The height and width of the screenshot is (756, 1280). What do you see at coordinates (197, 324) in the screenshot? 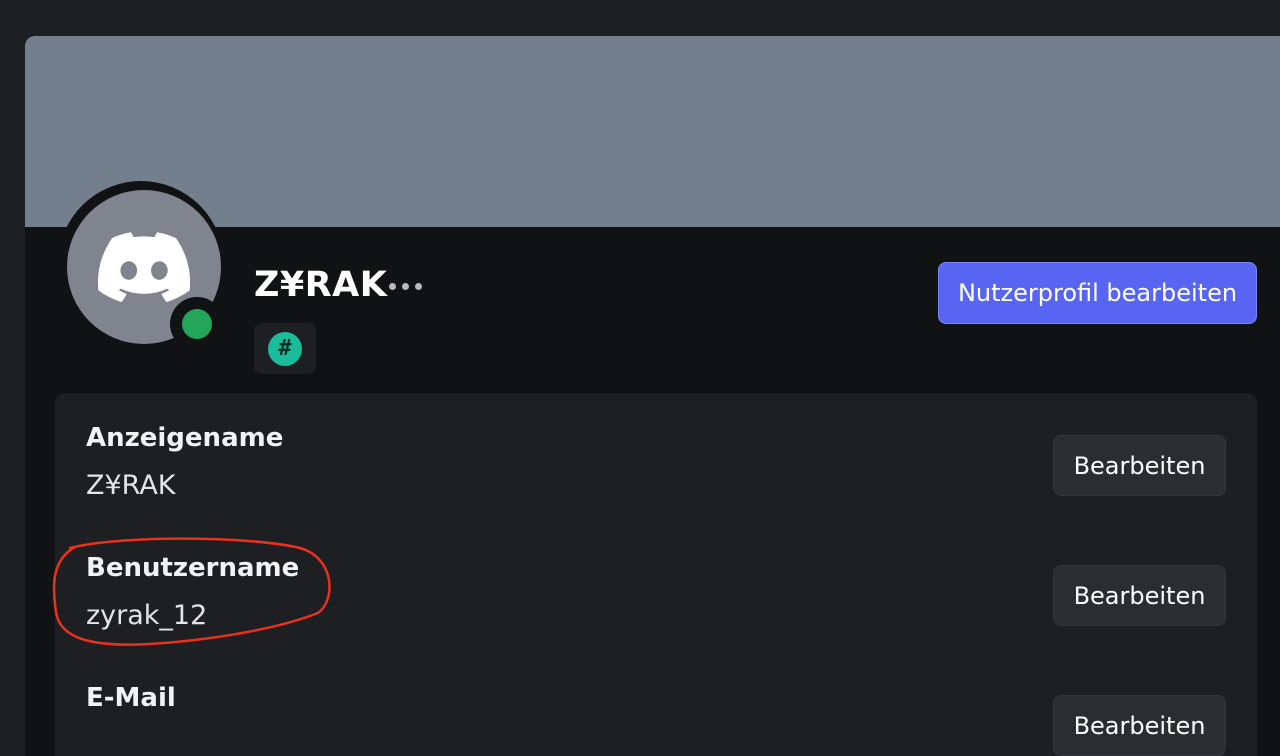
I see `online-status-indicator` at bounding box center [197, 324].